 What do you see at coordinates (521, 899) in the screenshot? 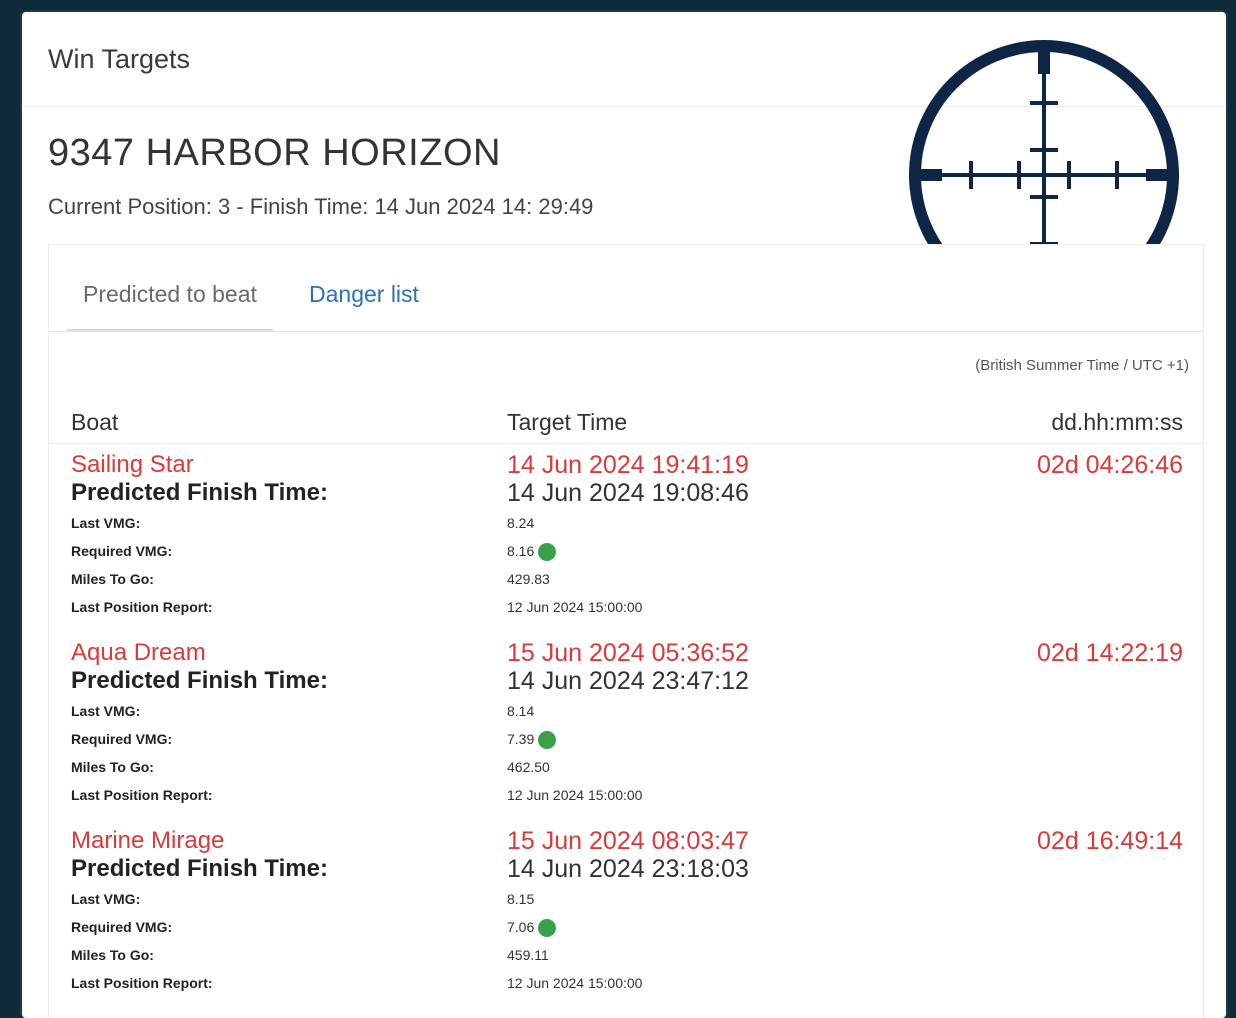
I see `last-vmg-value: 8.15` at bounding box center [521, 899].